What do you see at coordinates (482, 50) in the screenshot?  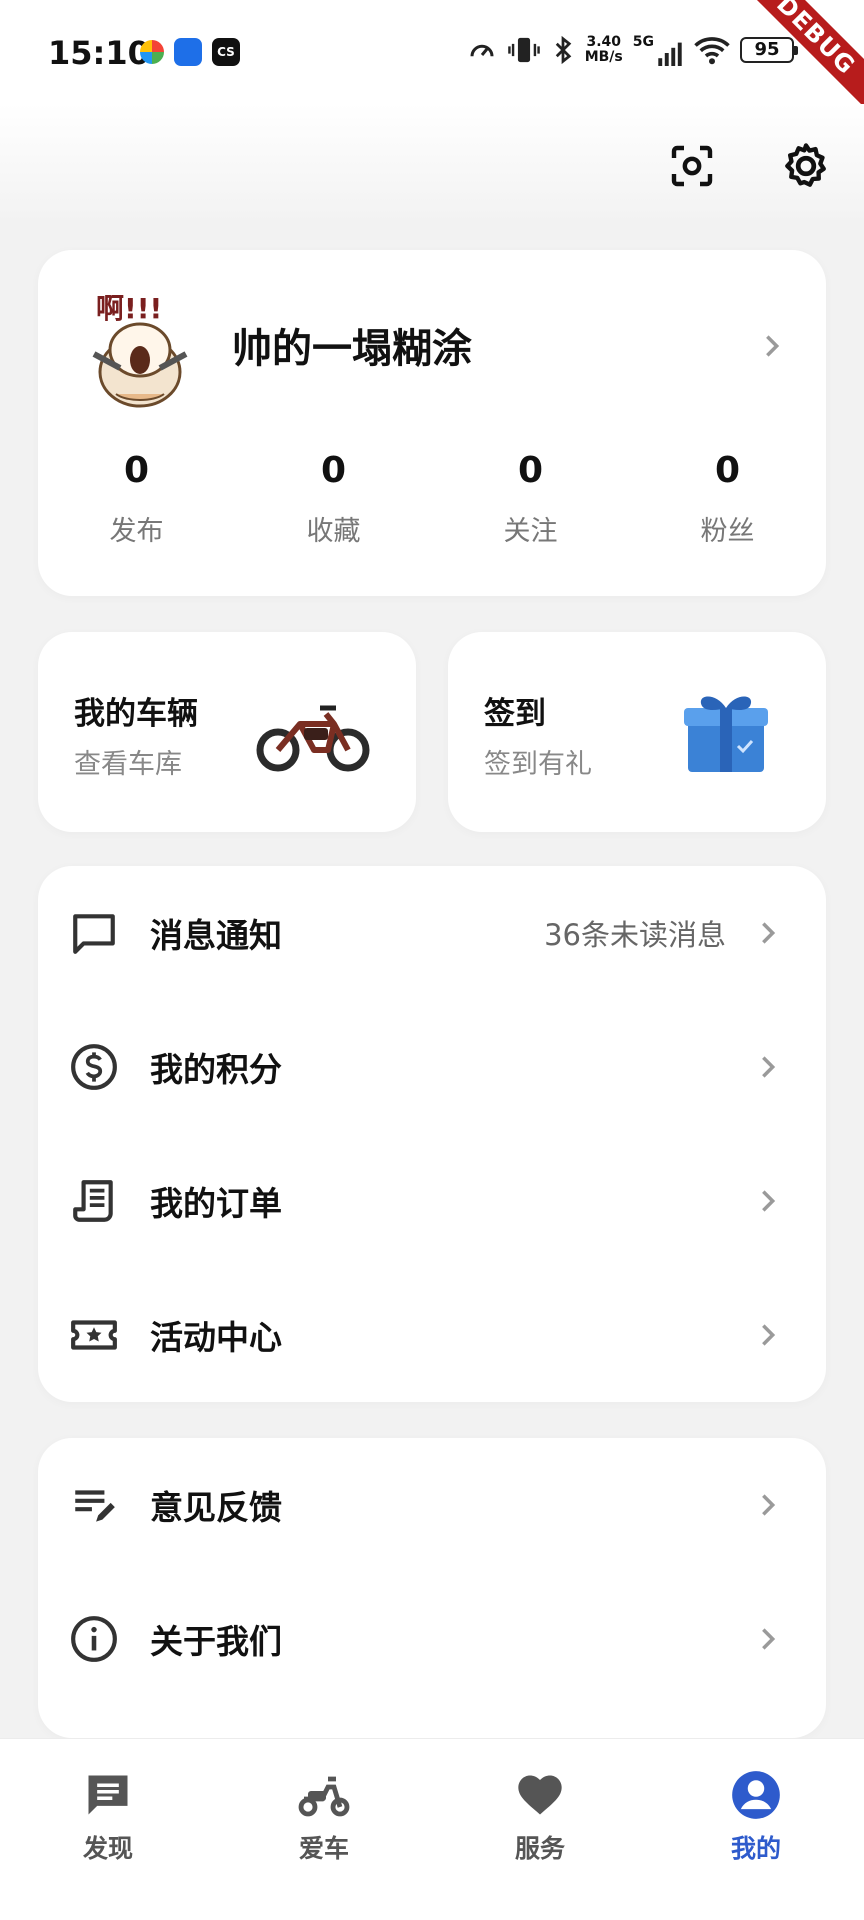 I see `speedometer-icon` at bounding box center [482, 50].